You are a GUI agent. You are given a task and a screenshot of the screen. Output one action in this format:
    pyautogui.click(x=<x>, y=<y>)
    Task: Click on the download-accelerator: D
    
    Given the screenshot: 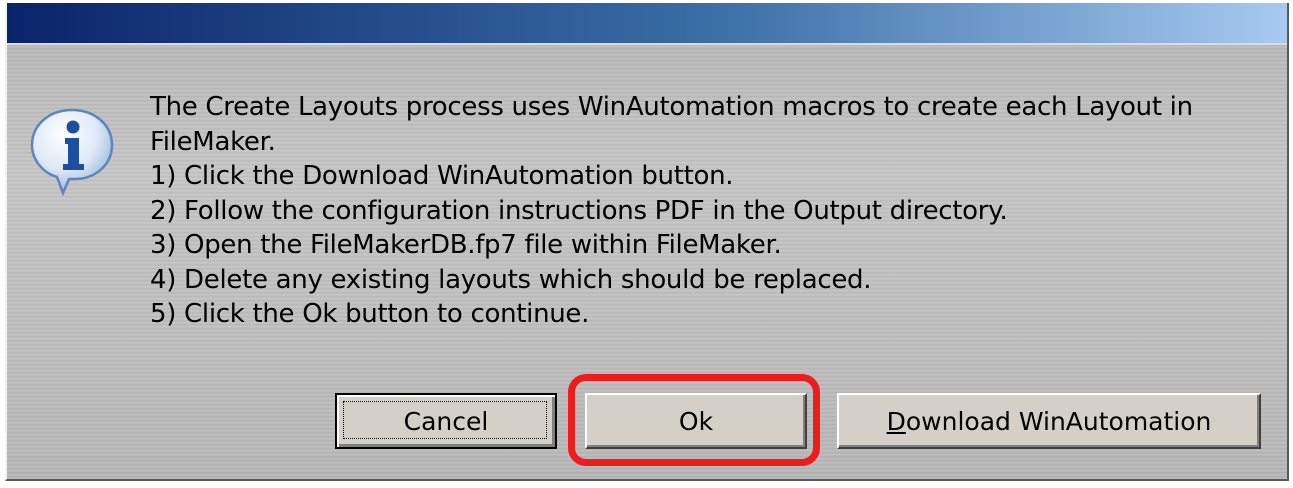 What is the action you would take?
    pyautogui.click(x=896, y=421)
    